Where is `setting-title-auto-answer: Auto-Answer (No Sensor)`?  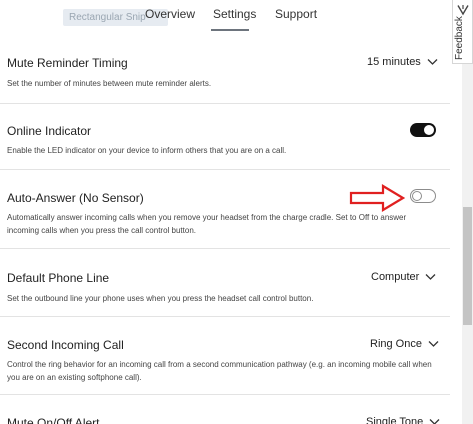 setting-title-auto-answer: Auto-Answer (No Sensor) is located at coordinates (75, 198).